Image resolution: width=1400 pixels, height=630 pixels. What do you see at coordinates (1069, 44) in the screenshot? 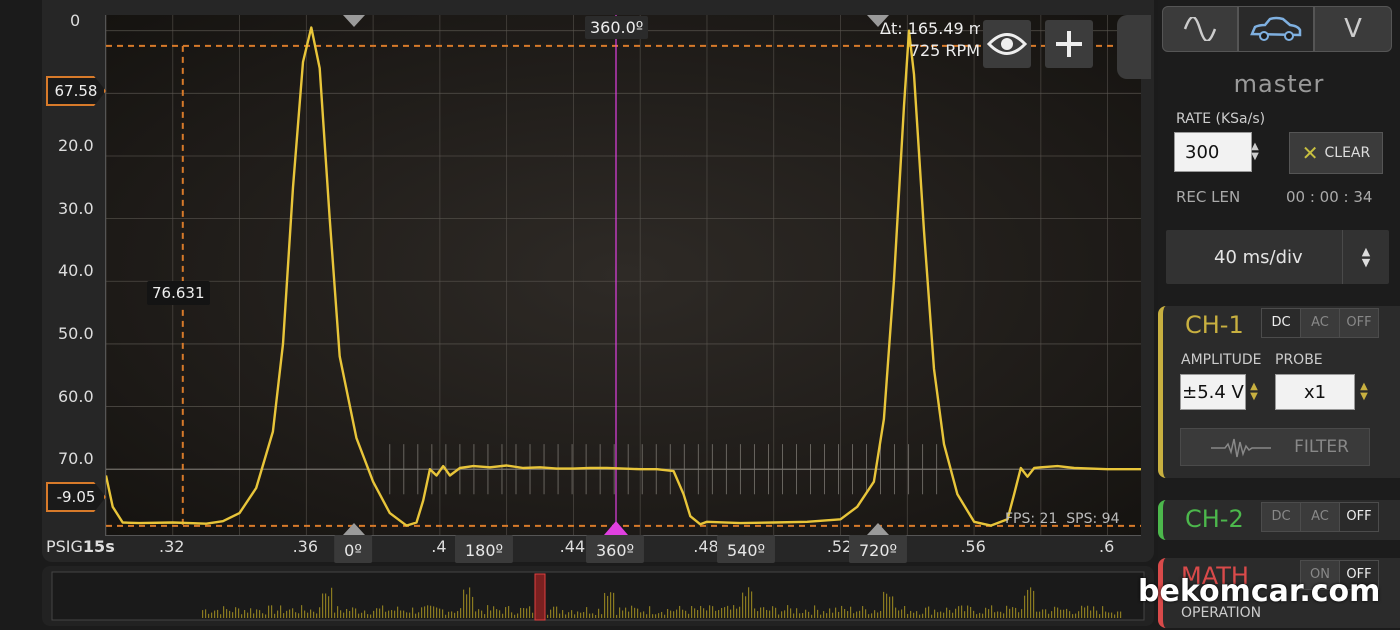
I see `add-cursor-button` at bounding box center [1069, 44].